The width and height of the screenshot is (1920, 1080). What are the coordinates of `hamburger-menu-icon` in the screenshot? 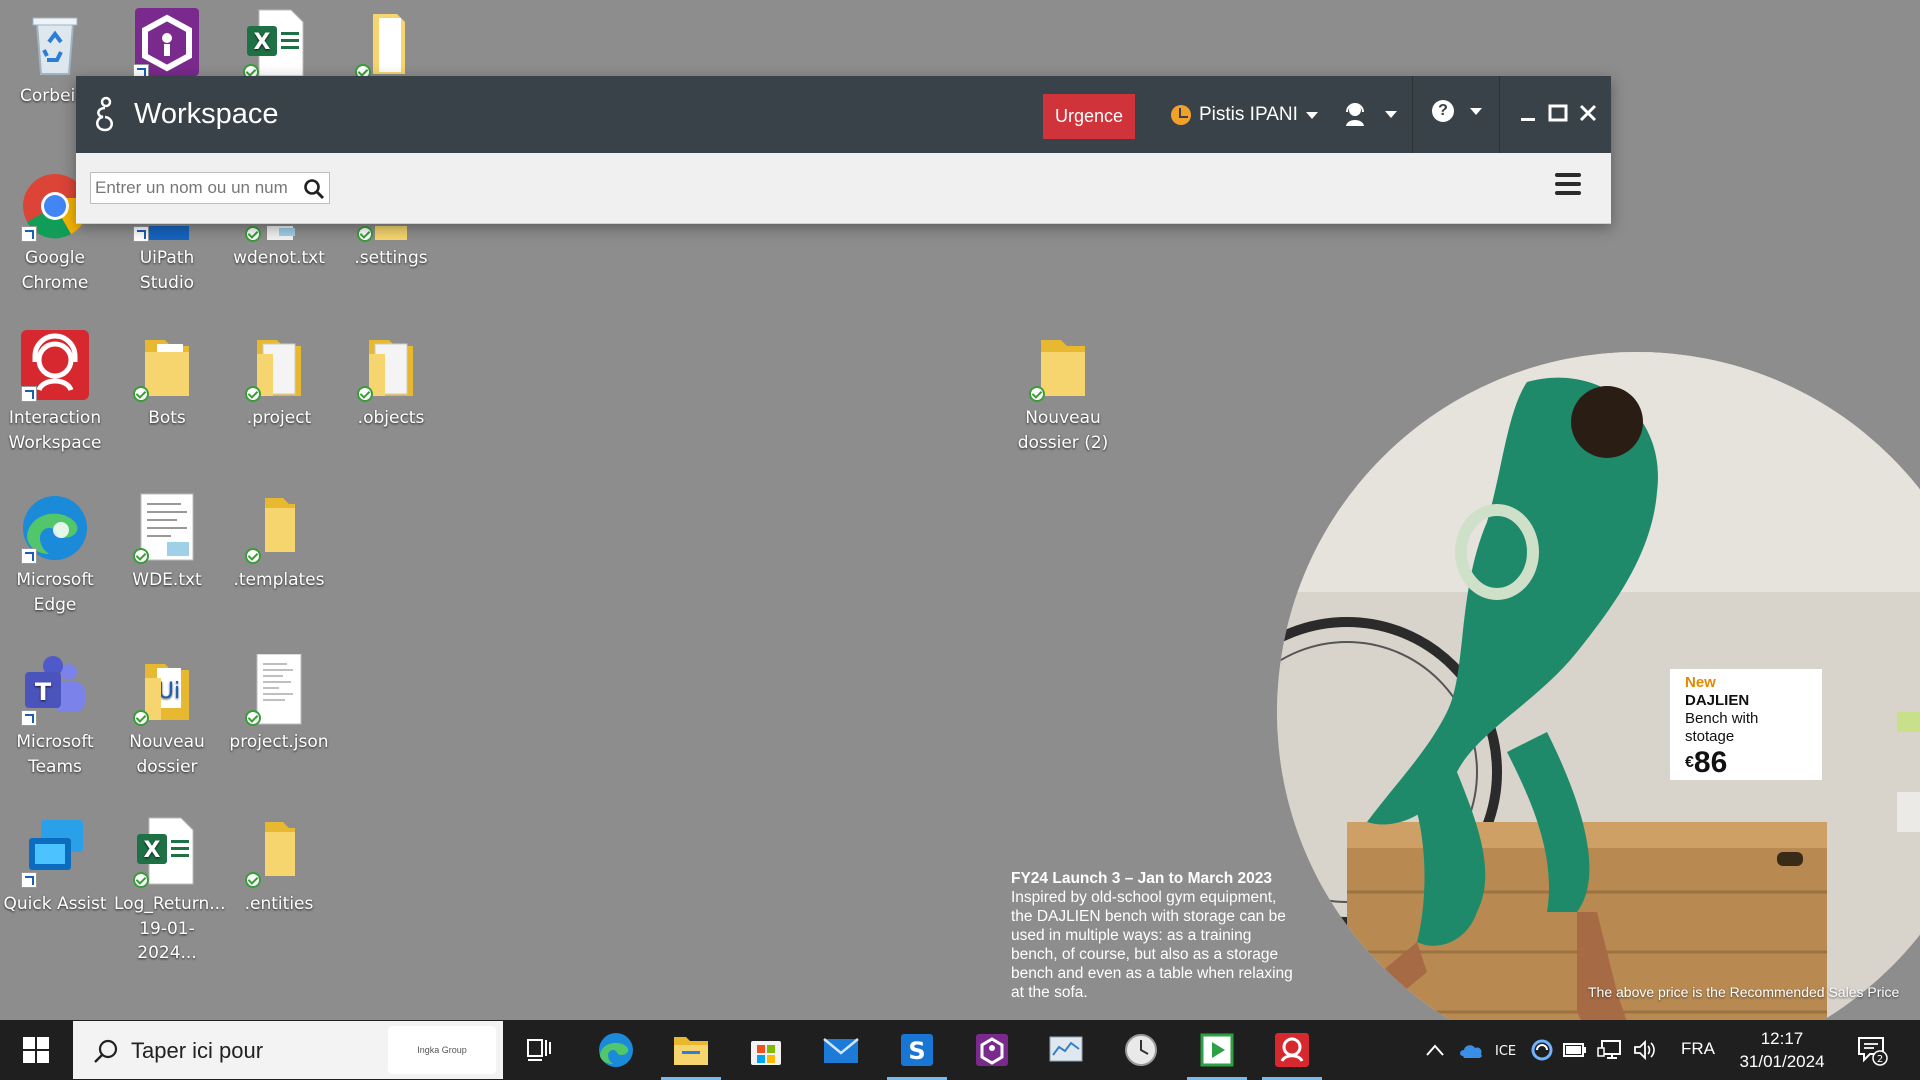 It's located at (1569, 187).